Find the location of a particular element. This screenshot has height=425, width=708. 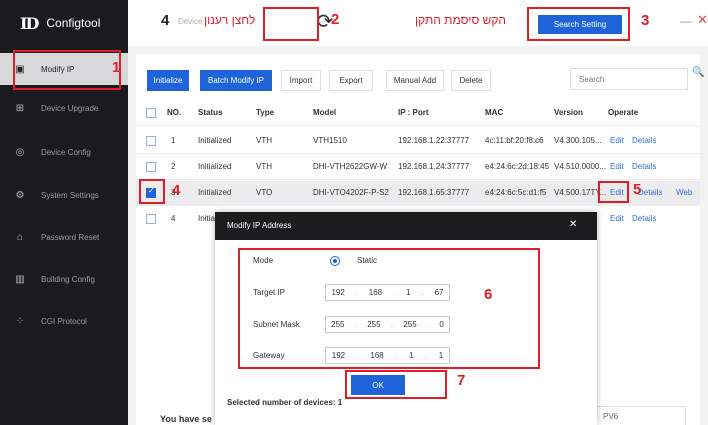

batch-modify-ip-button: Batch Modify IP is located at coordinates (236, 80).